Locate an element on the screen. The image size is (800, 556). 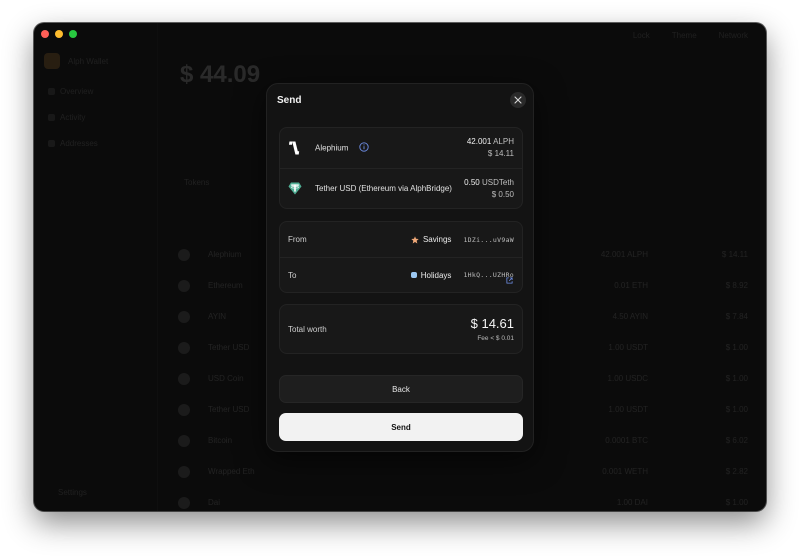
asset-fiat-value: $ 0.50 is located at coordinates (502, 194).